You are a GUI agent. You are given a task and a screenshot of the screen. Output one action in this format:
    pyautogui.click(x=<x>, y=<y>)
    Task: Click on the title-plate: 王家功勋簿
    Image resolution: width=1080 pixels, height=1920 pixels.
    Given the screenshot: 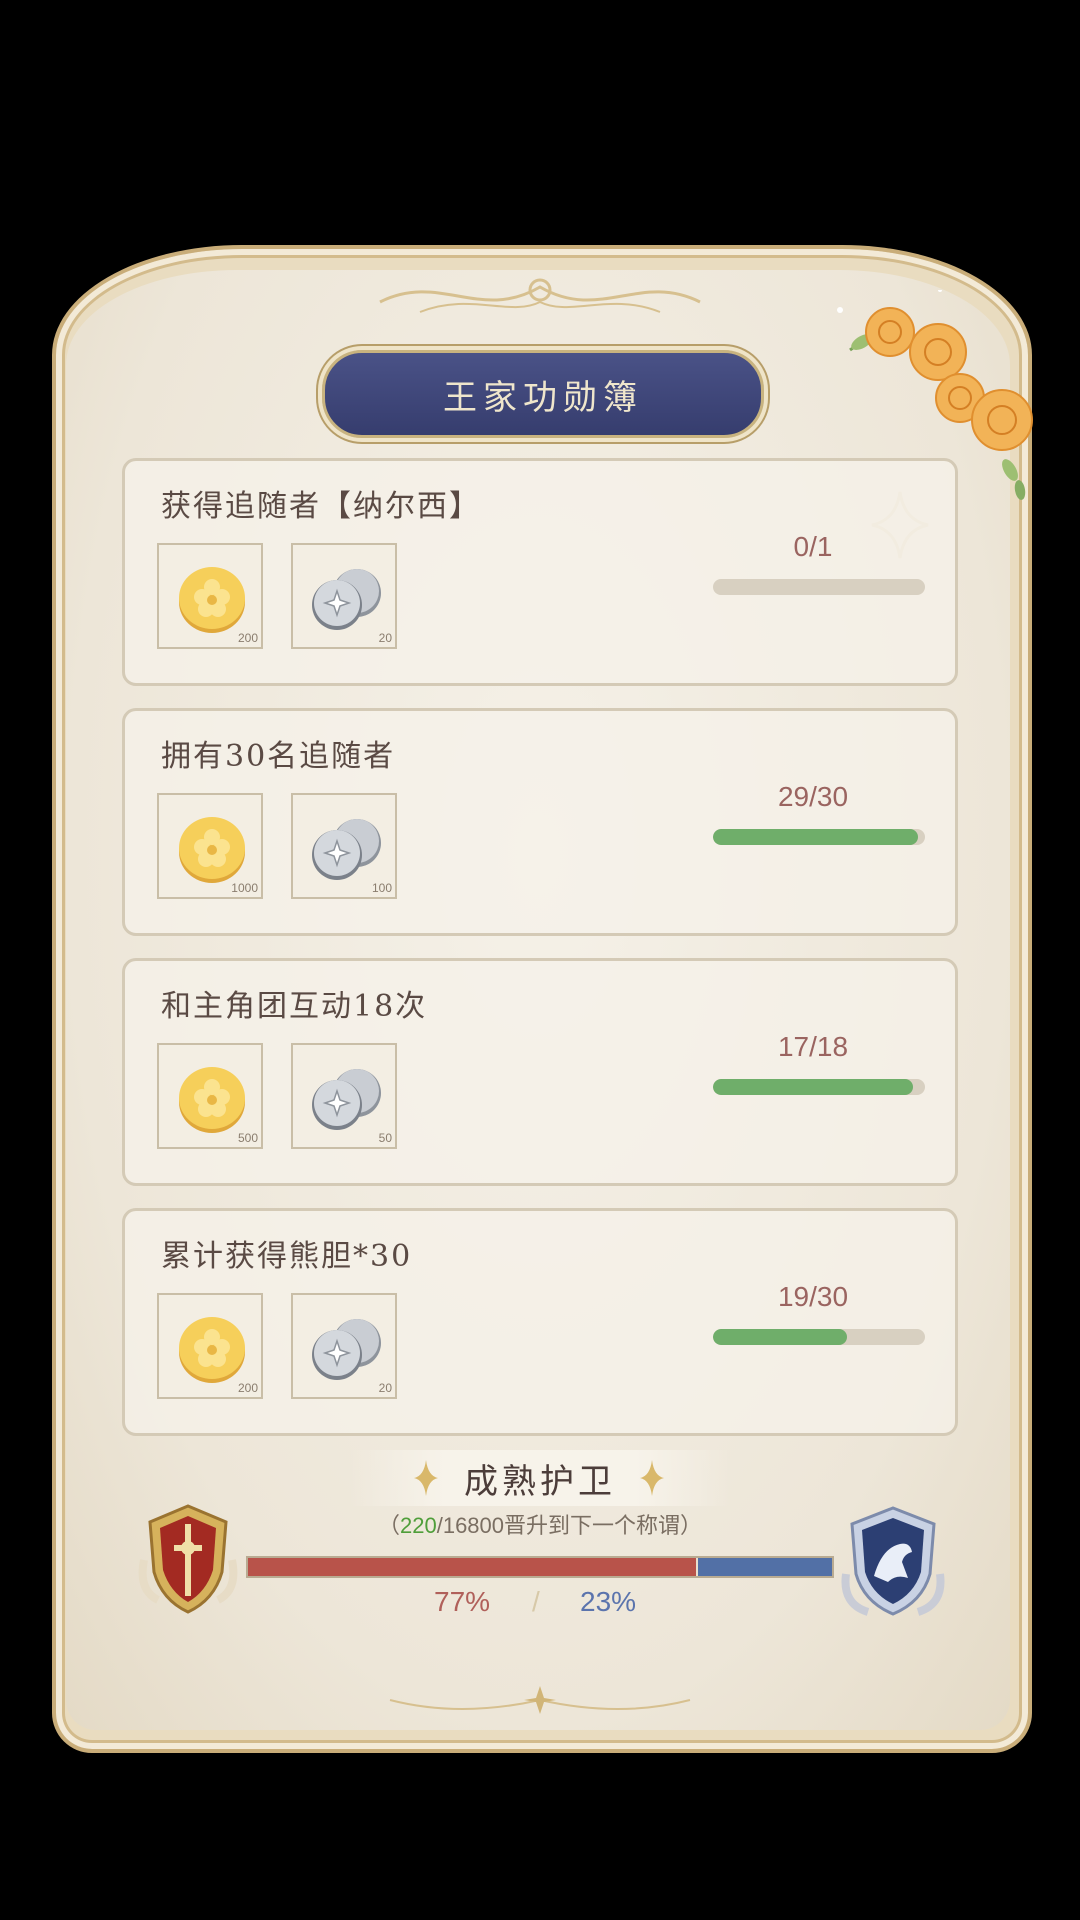 What is the action you would take?
    pyautogui.click(x=543, y=394)
    